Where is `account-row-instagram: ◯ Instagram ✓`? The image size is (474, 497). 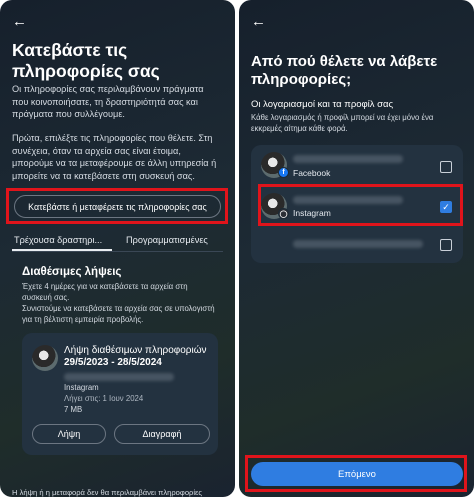 account-row-instagram: ◯ Instagram ✓ is located at coordinates (357, 206).